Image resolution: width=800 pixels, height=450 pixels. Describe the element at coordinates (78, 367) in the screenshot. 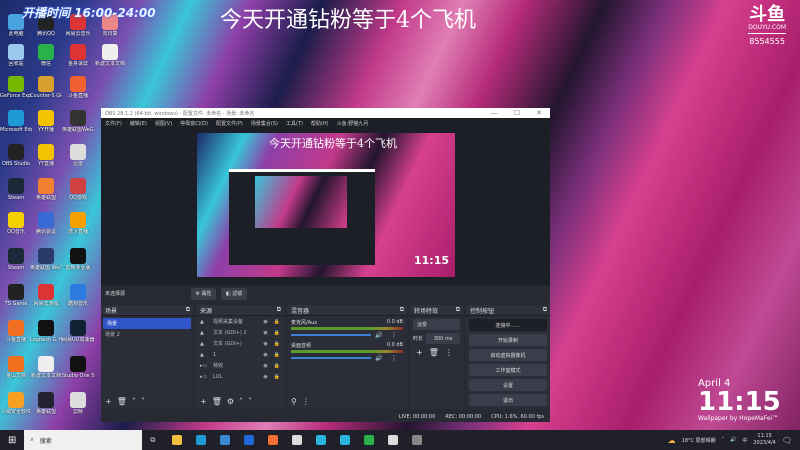

I see `desktop-icon: Studio One 5` at that location.